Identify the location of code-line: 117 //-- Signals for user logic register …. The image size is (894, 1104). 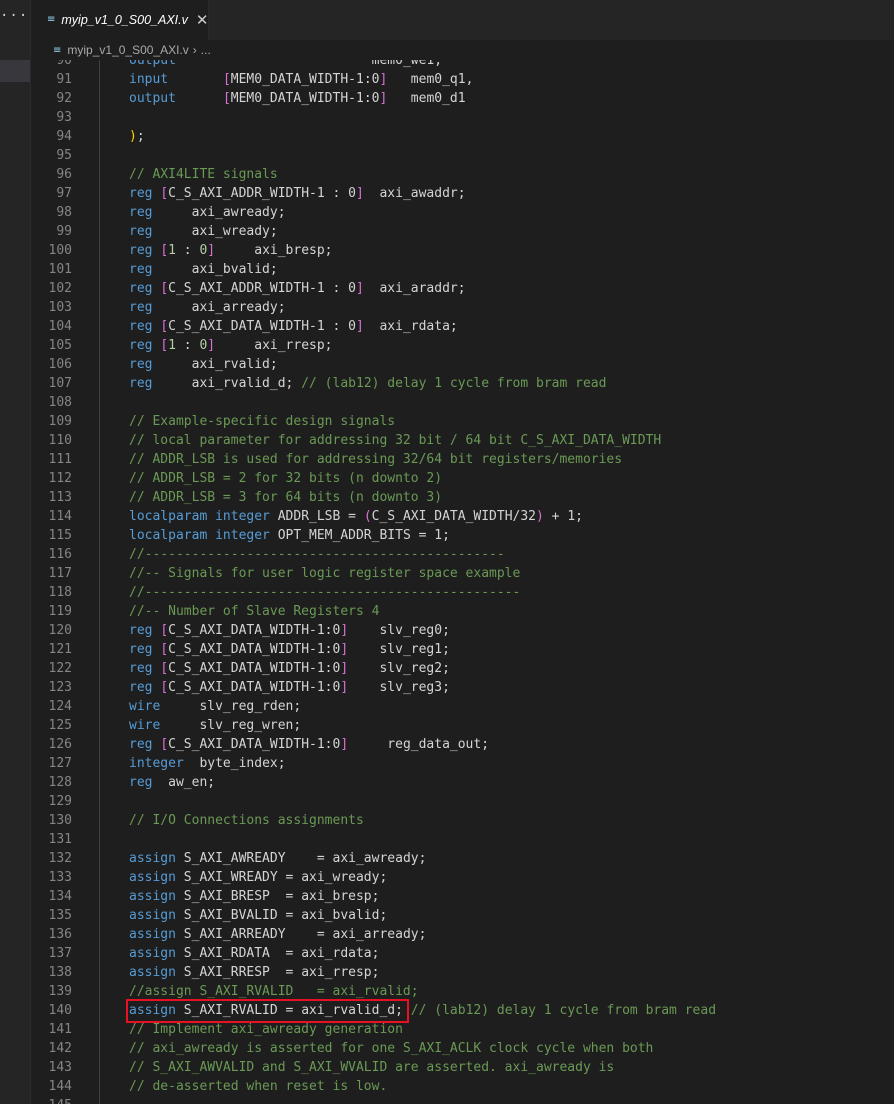
(462, 573).